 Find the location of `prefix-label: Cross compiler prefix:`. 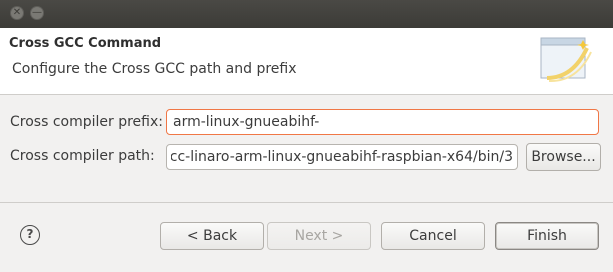

prefix-label: Cross compiler prefix: is located at coordinates (86, 122).